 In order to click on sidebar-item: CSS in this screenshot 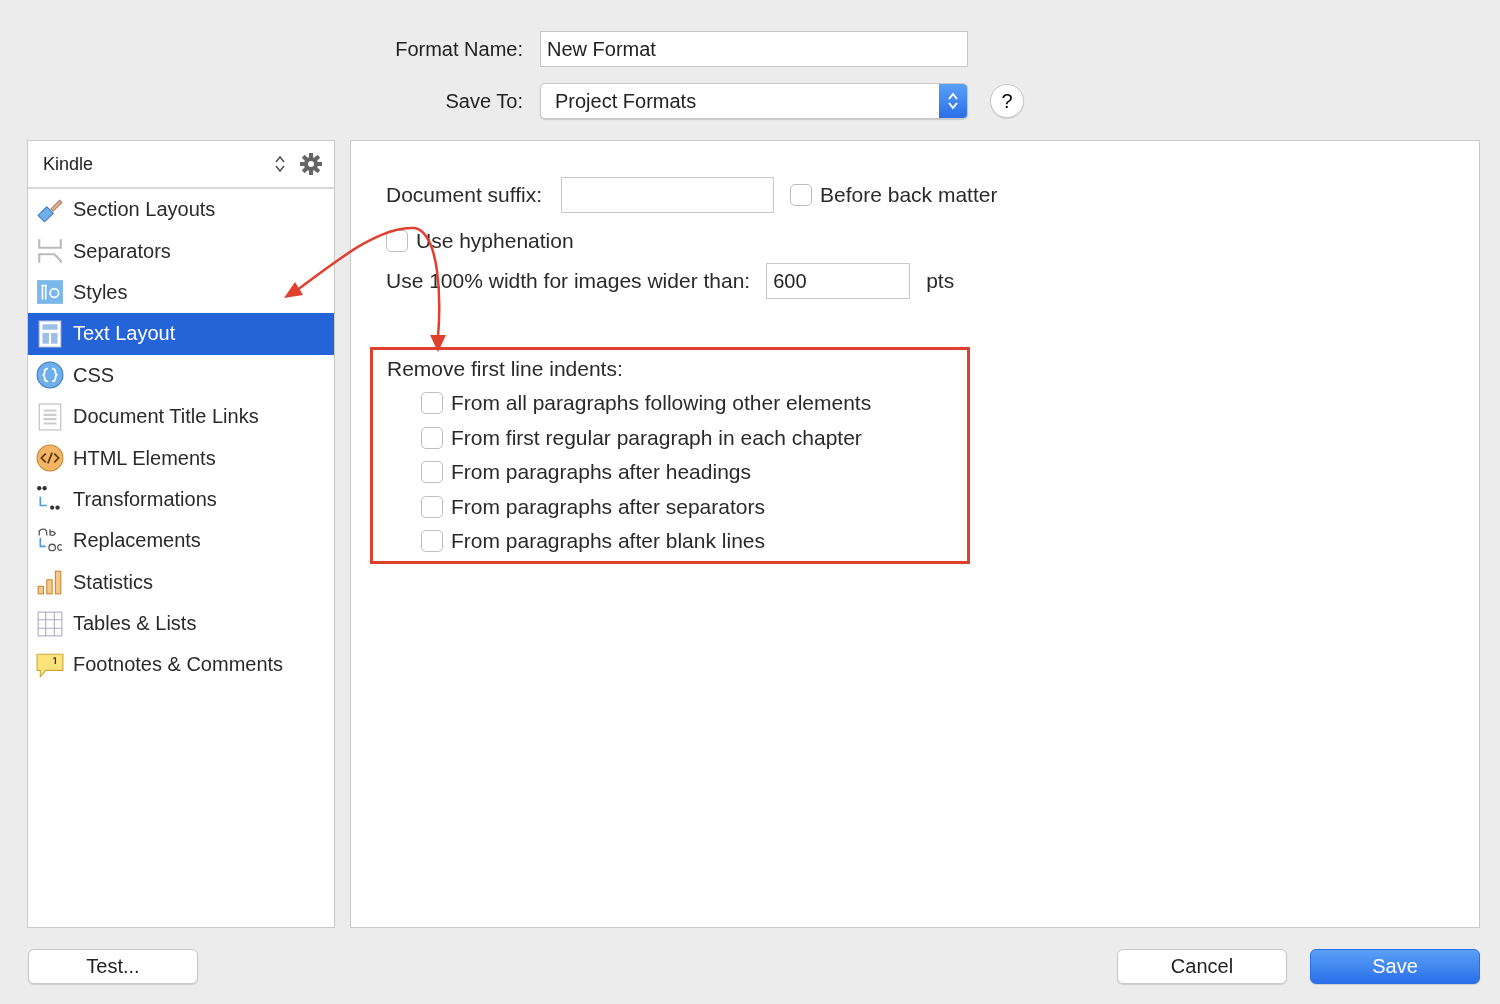, I will do `click(181, 375)`.